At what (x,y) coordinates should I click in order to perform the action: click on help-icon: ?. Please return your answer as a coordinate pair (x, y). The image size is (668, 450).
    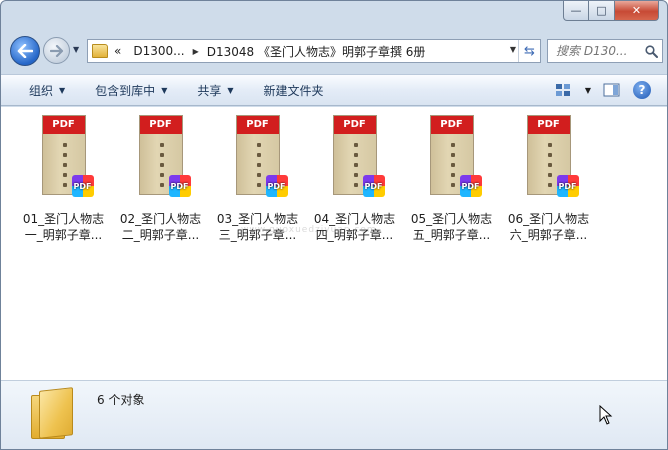
    Looking at the image, I should click on (642, 90).